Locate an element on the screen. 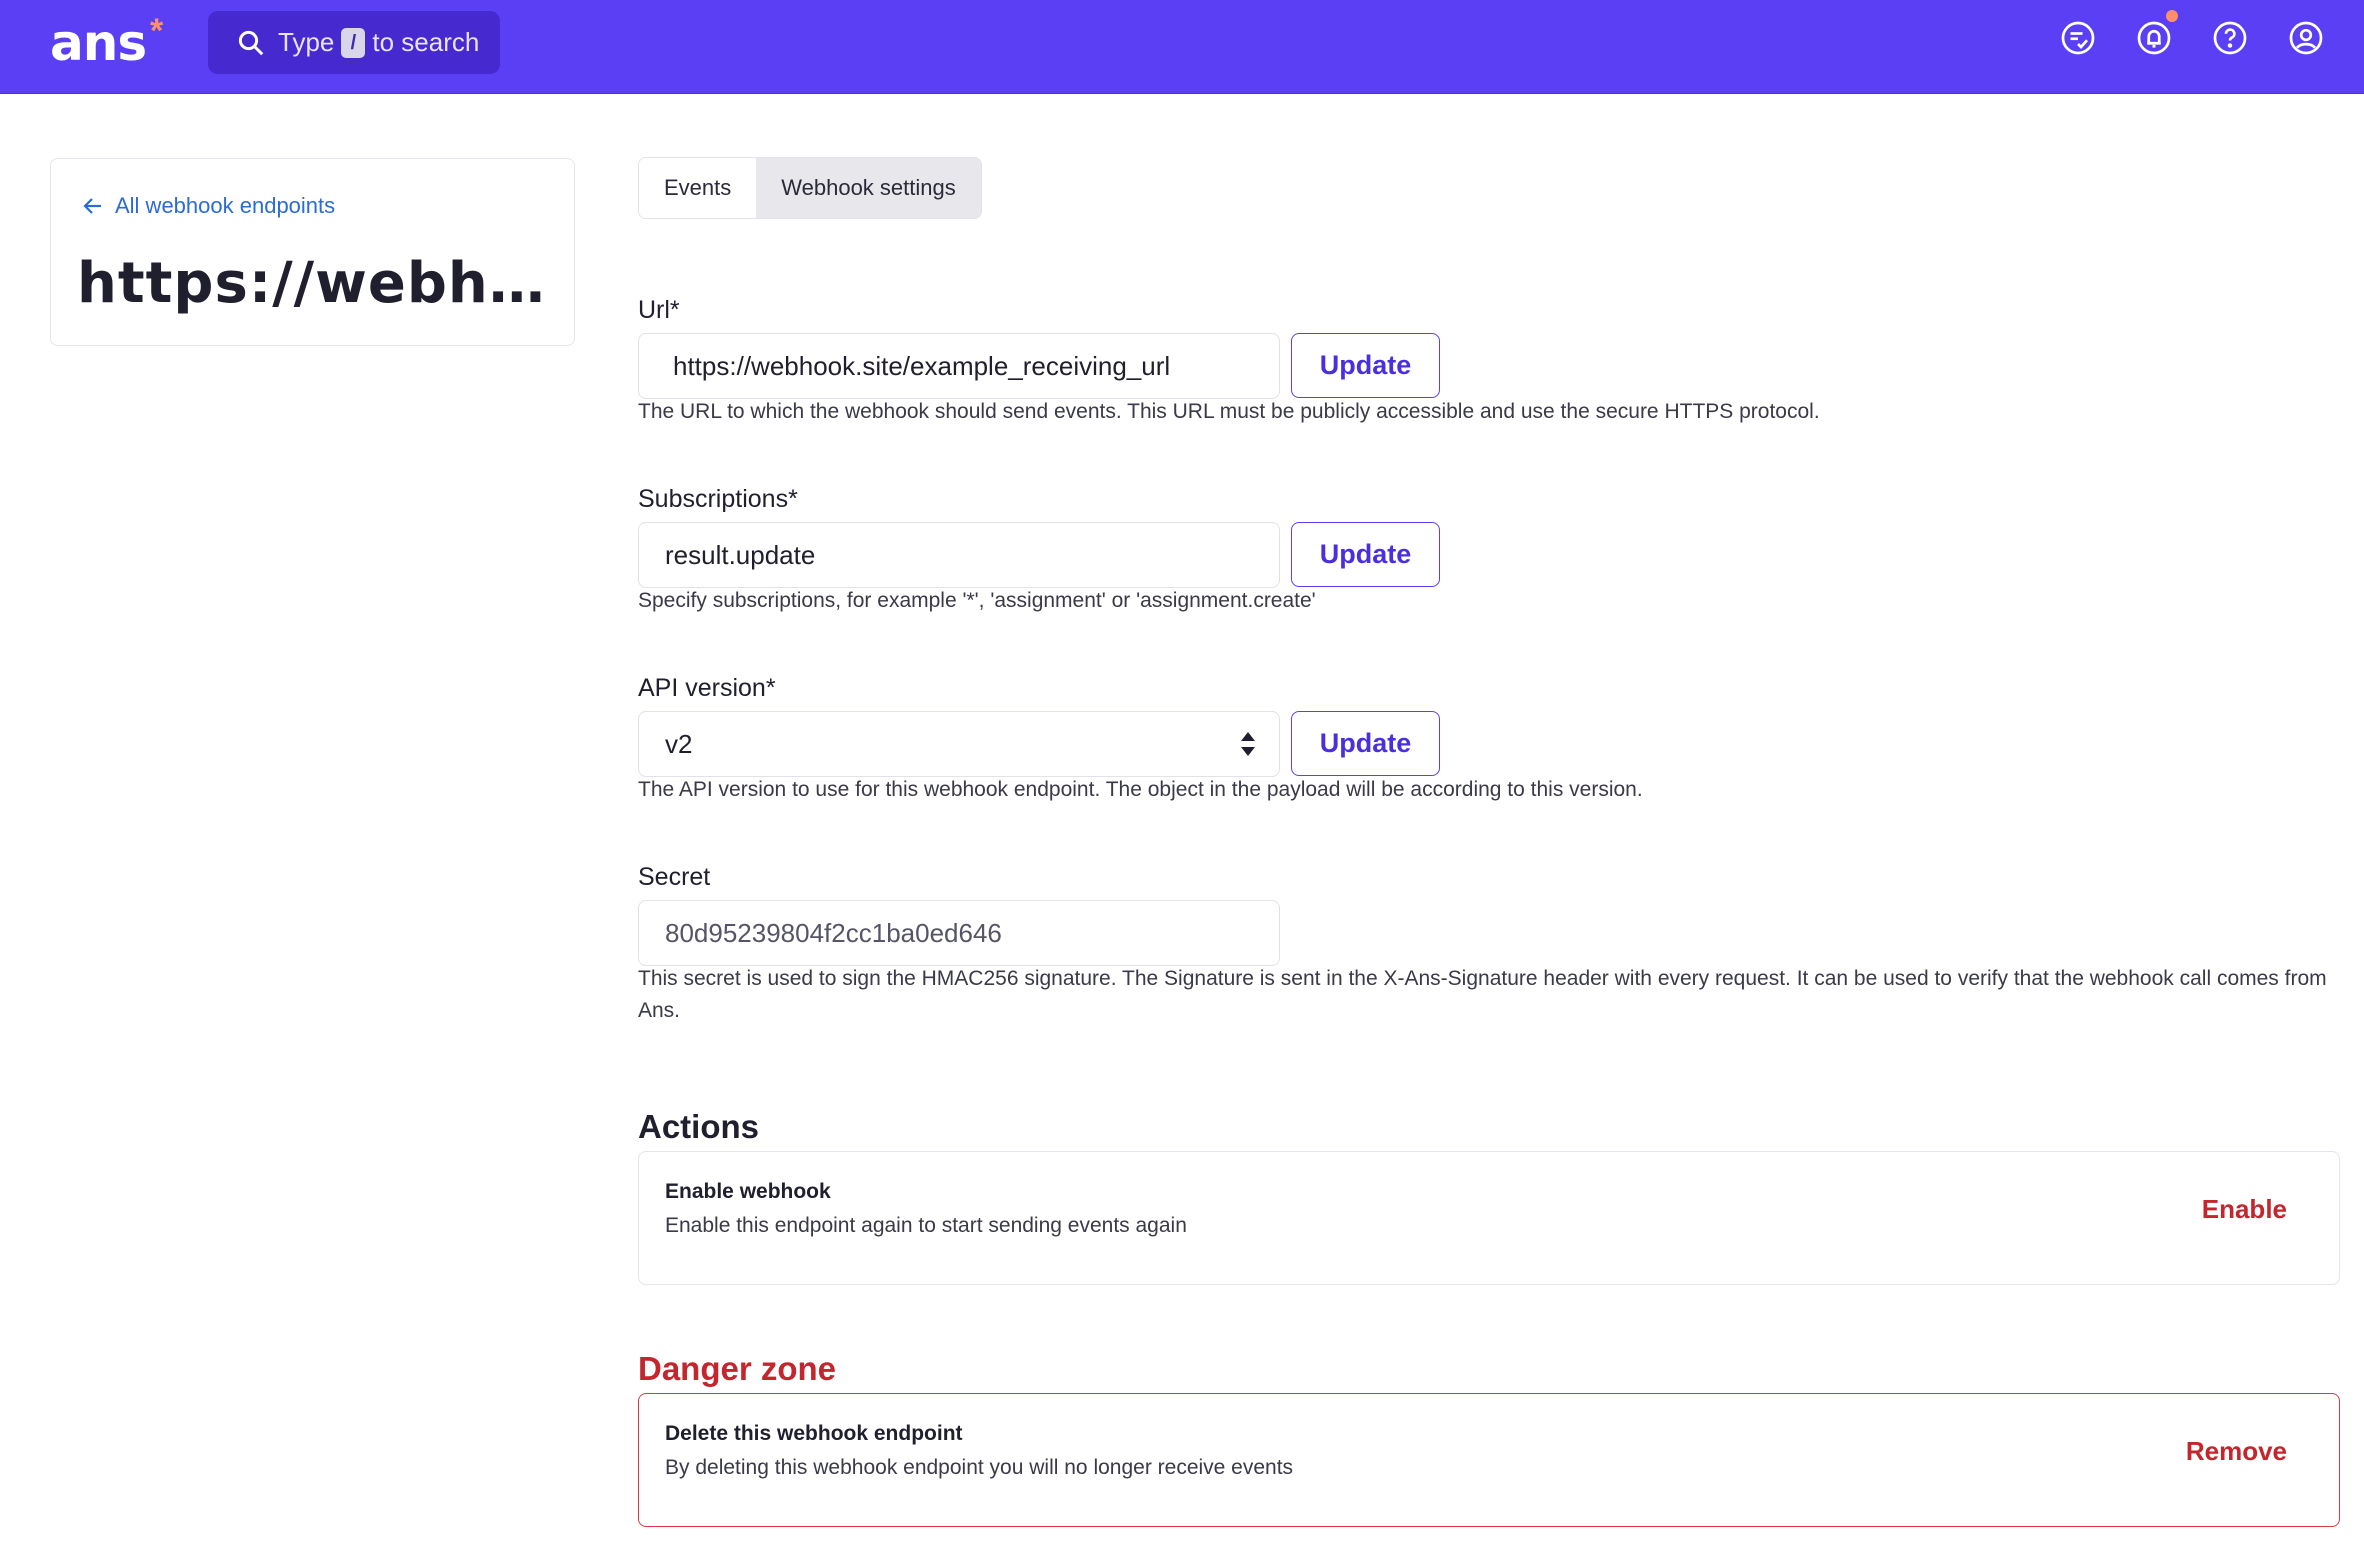 The image size is (2364, 1562). subscriptions-label: Subscriptions* is located at coordinates (718, 499).